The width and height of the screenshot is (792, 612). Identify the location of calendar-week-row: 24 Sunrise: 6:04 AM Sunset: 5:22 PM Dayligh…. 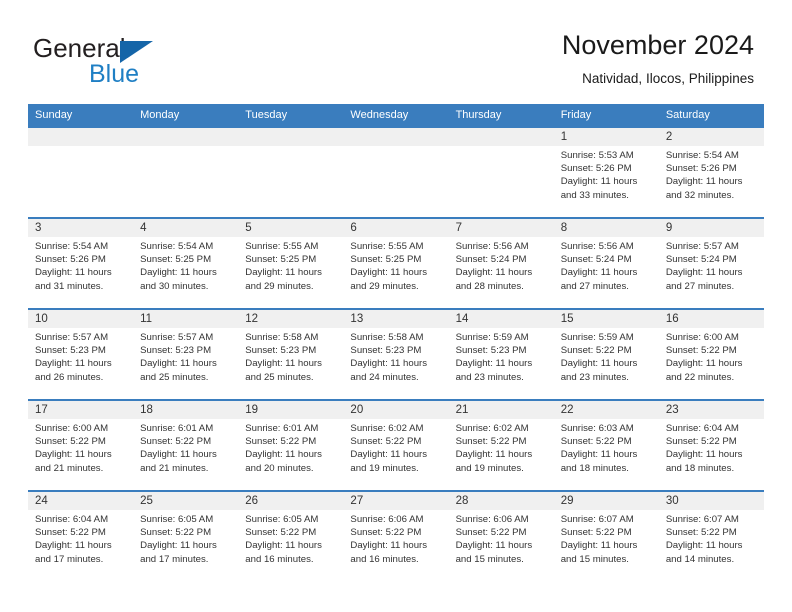
(396, 535).